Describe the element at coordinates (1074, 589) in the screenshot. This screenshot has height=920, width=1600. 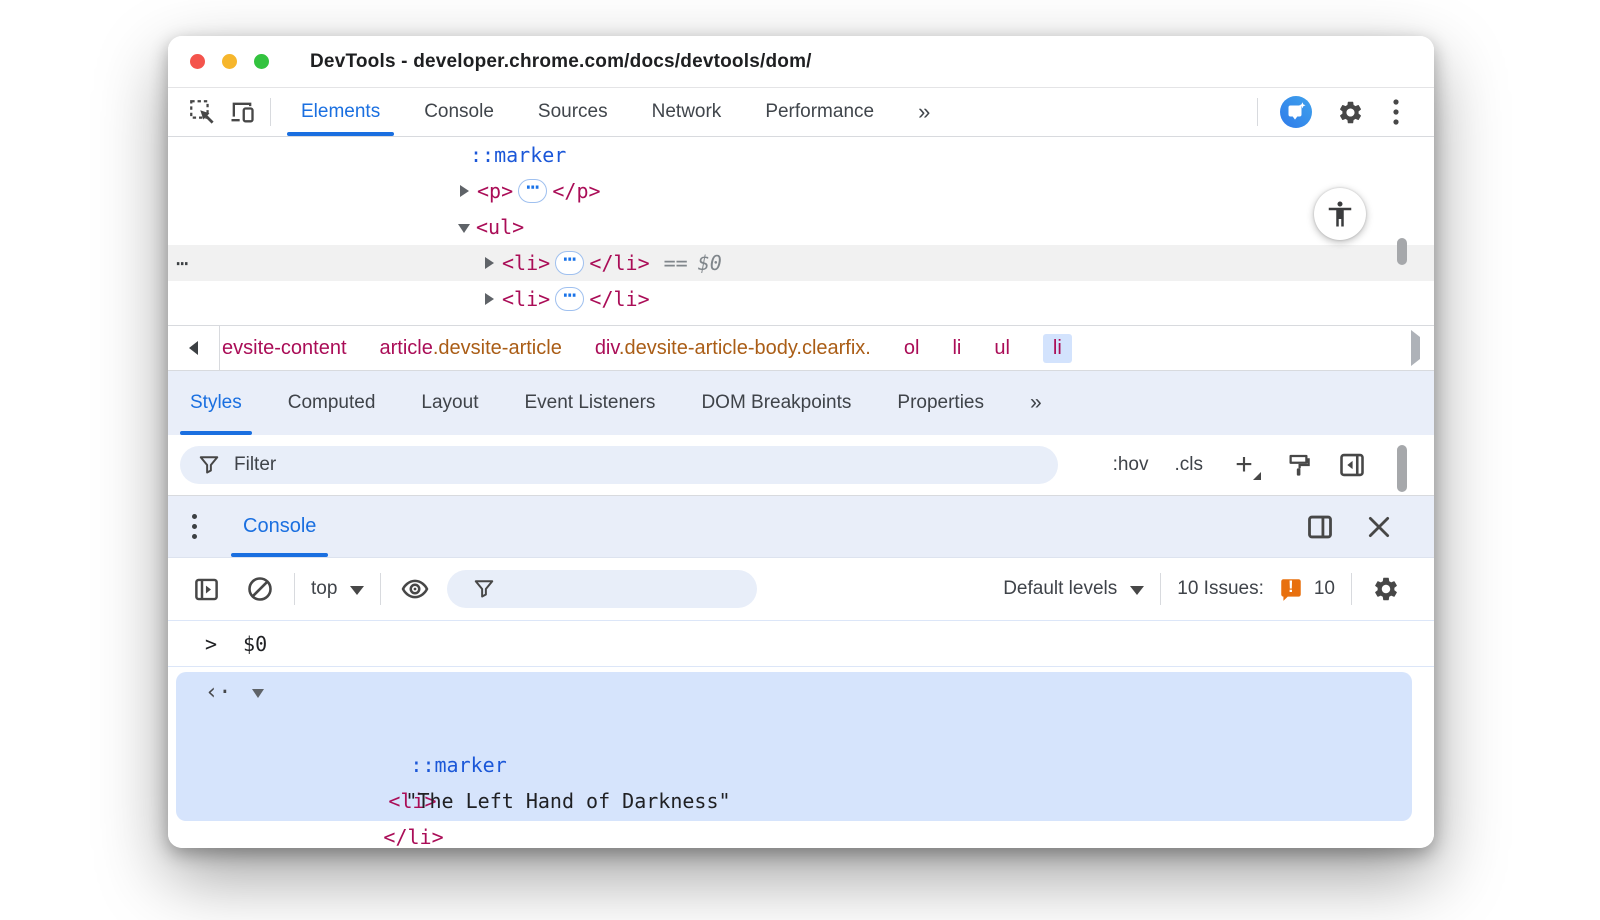
I see `log-levels-dropdown: Default levels` at that location.